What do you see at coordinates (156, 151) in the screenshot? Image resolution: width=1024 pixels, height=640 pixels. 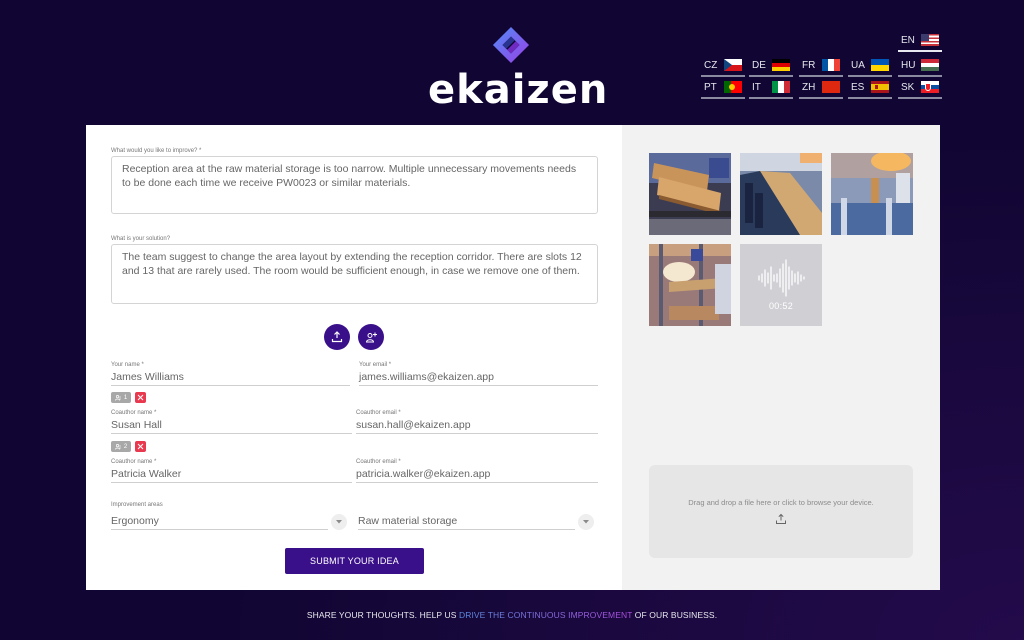 I see `improve-label: What would you like to improve? *` at bounding box center [156, 151].